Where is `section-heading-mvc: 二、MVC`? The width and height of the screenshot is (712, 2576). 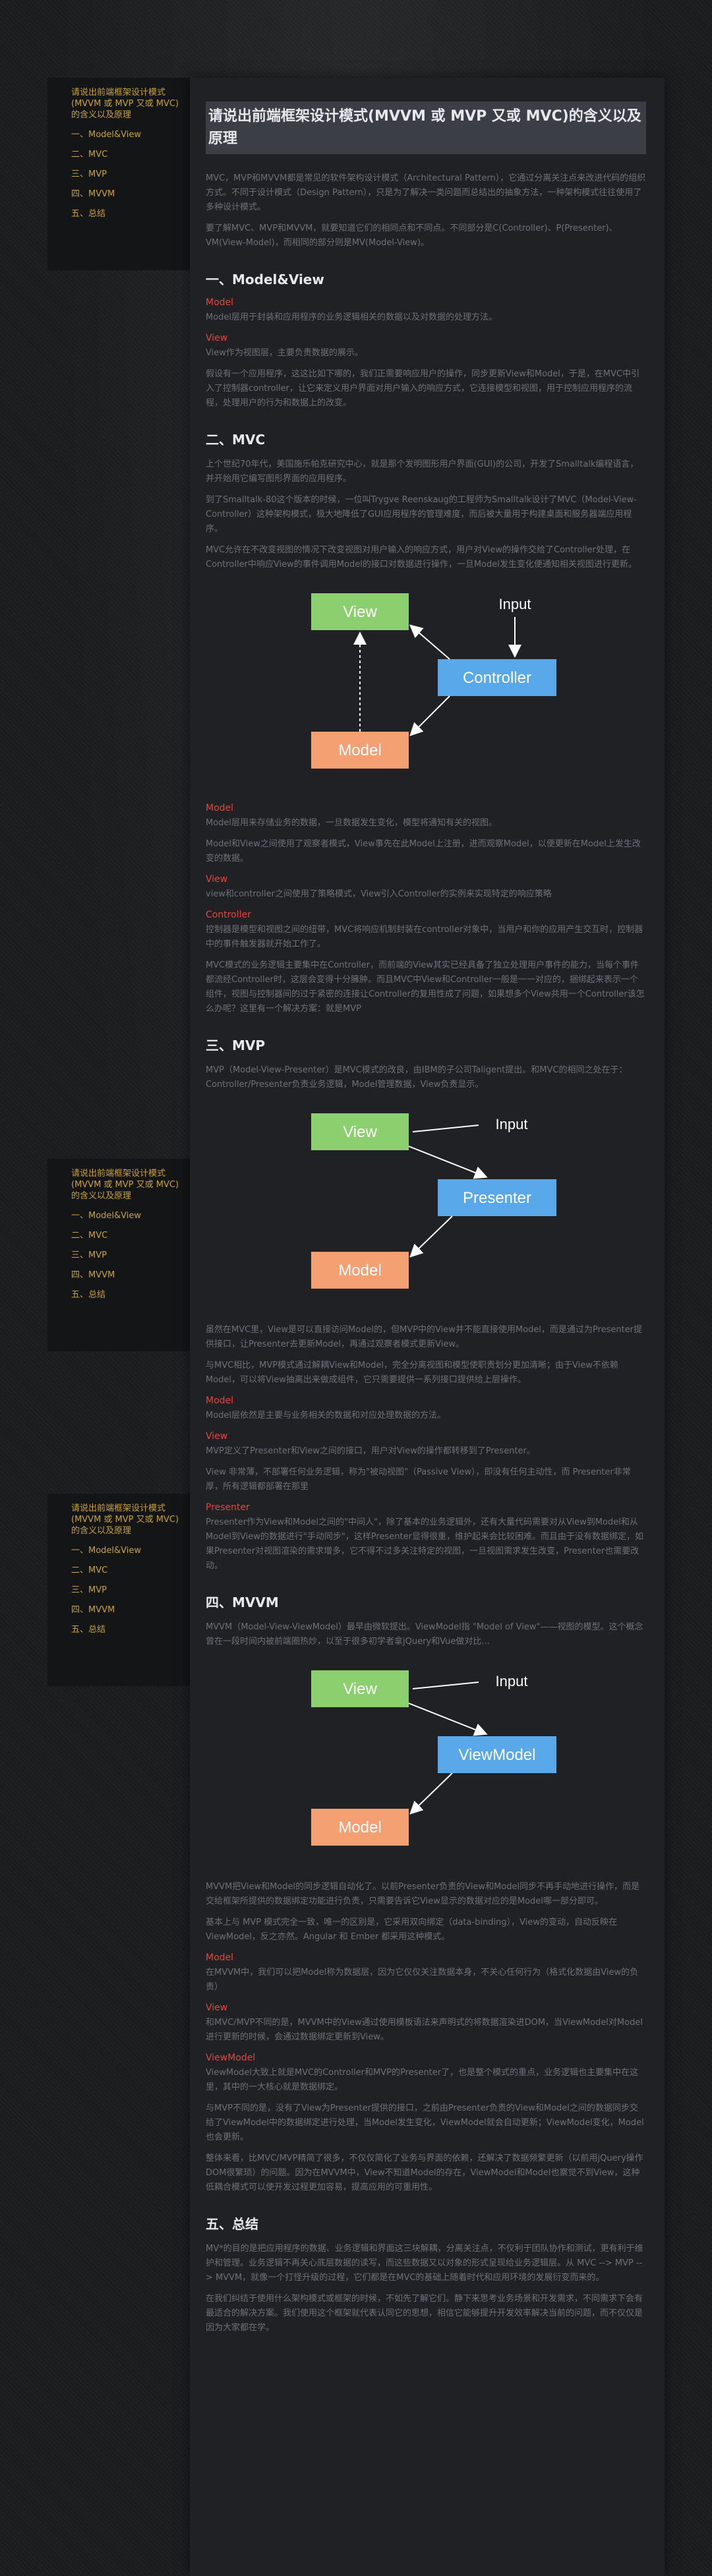
section-heading-mvc: 二、MVC is located at coordinates (236, 440).